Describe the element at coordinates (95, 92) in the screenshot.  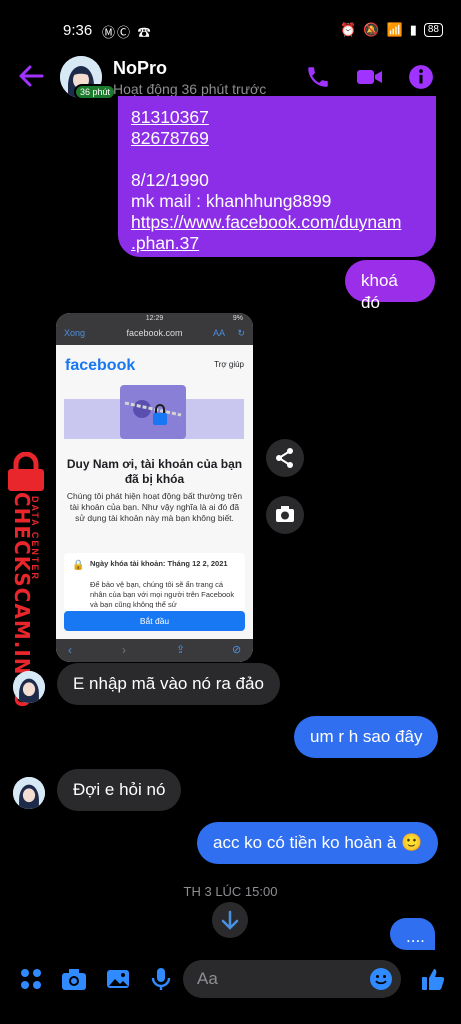
I see `active-time-badge: 36 phút` at that location.